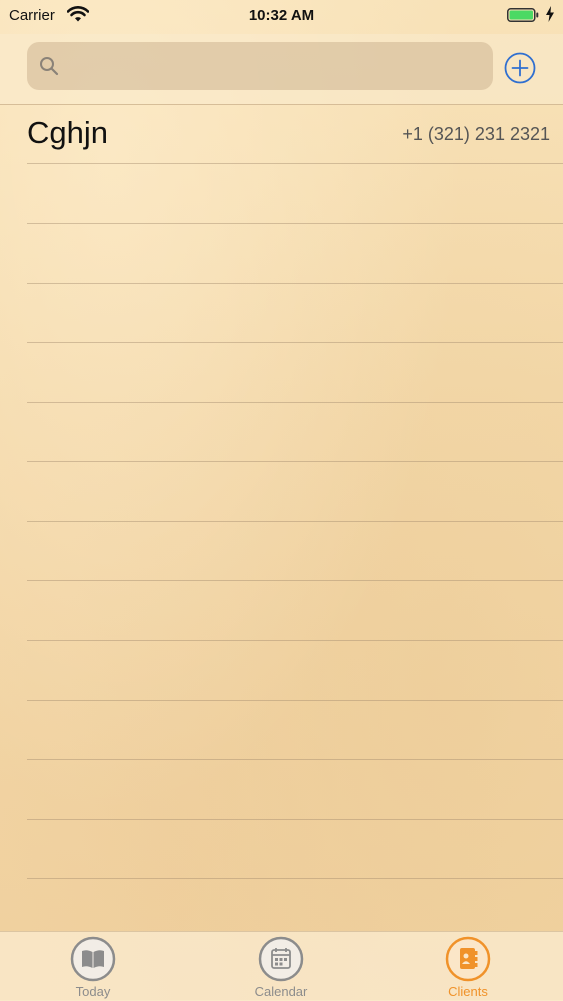  What do you see at coordinates (93, 991) in the screenshot?
I see `tab-today-label: Today` at bounding box center [93, 991].